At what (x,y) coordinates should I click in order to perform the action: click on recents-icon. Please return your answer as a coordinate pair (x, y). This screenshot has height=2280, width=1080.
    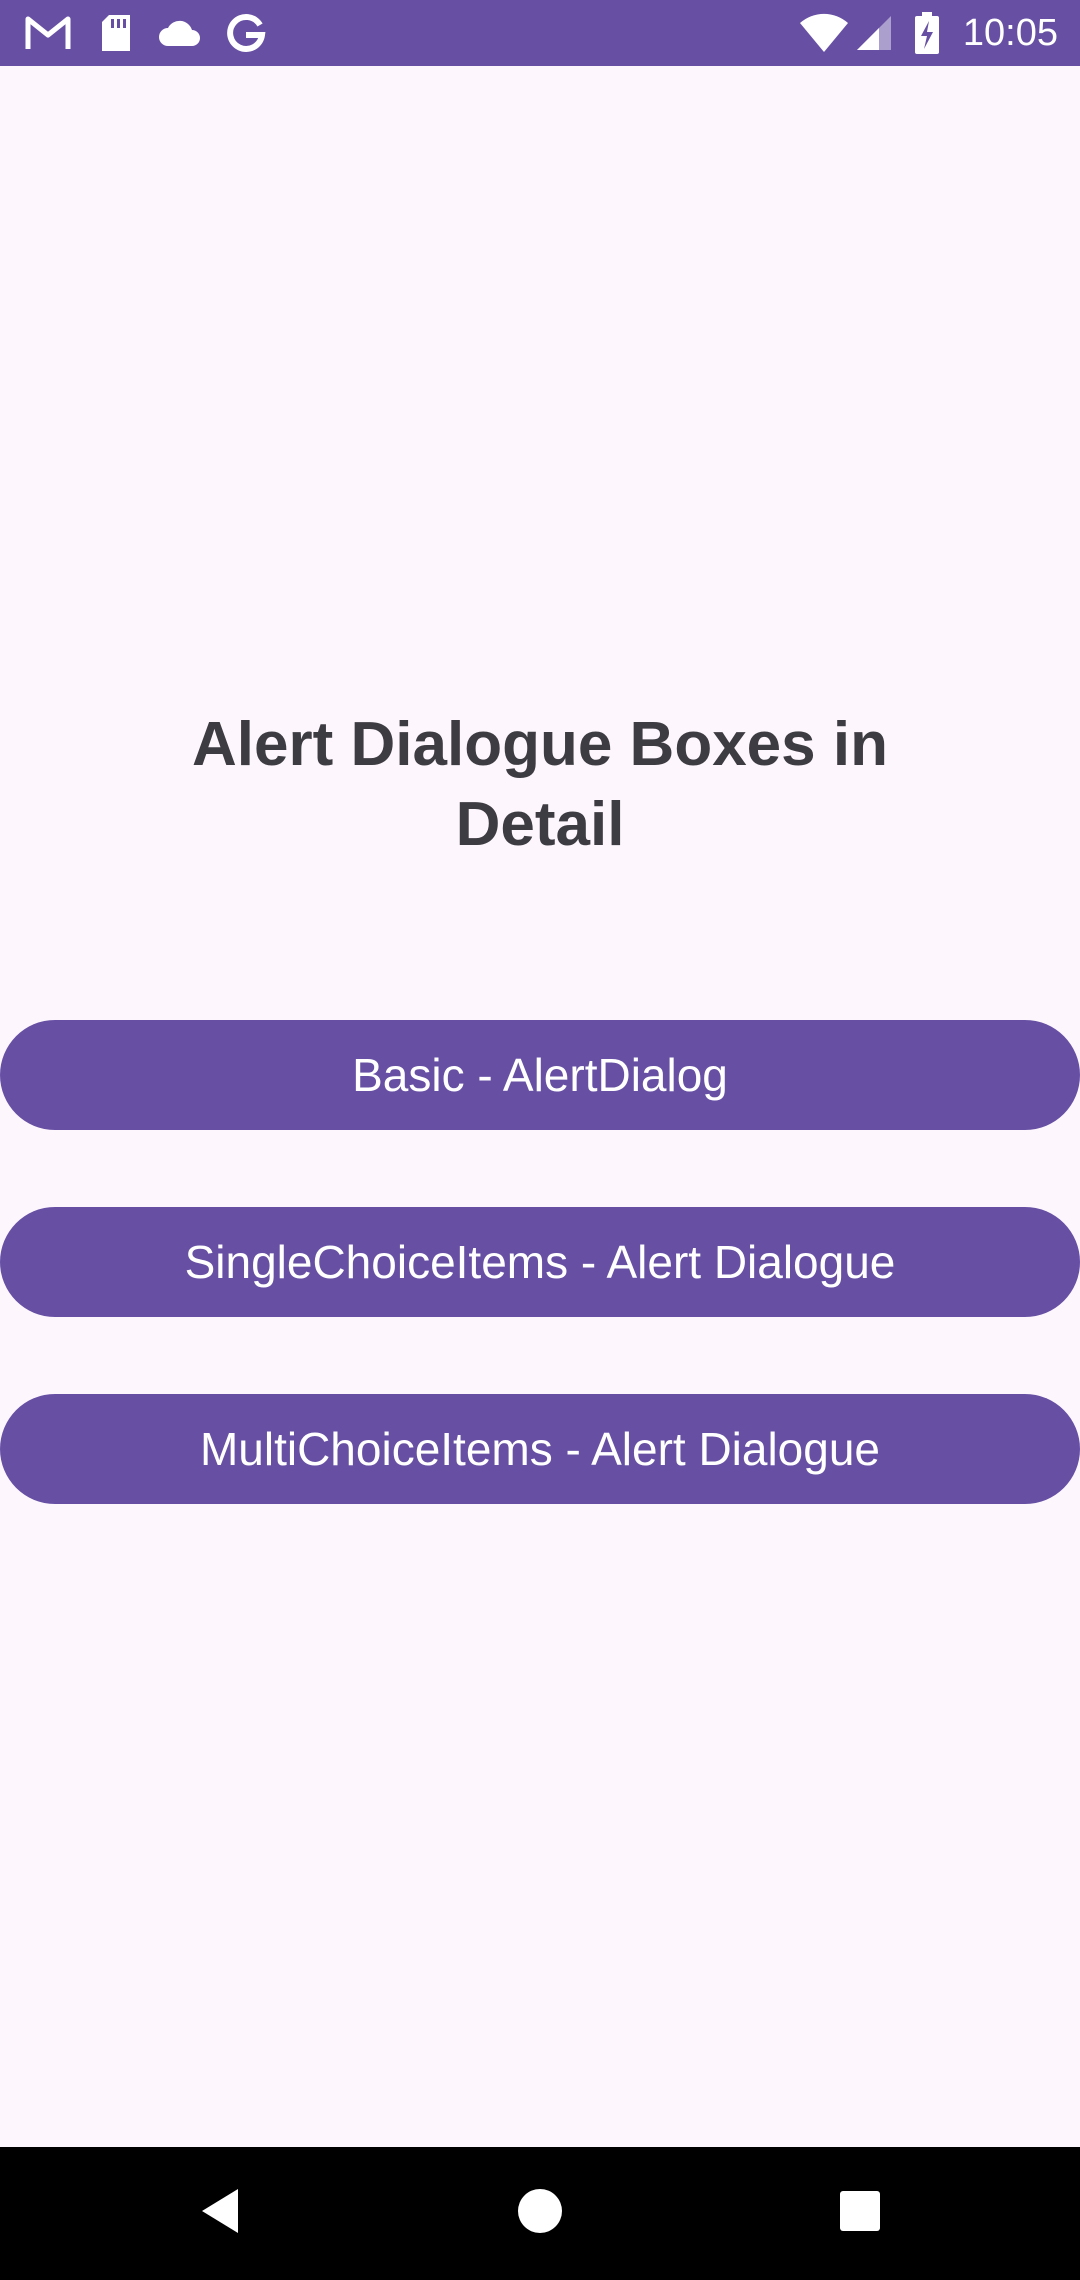
    Looking at the image, I should click on (860, 2213).